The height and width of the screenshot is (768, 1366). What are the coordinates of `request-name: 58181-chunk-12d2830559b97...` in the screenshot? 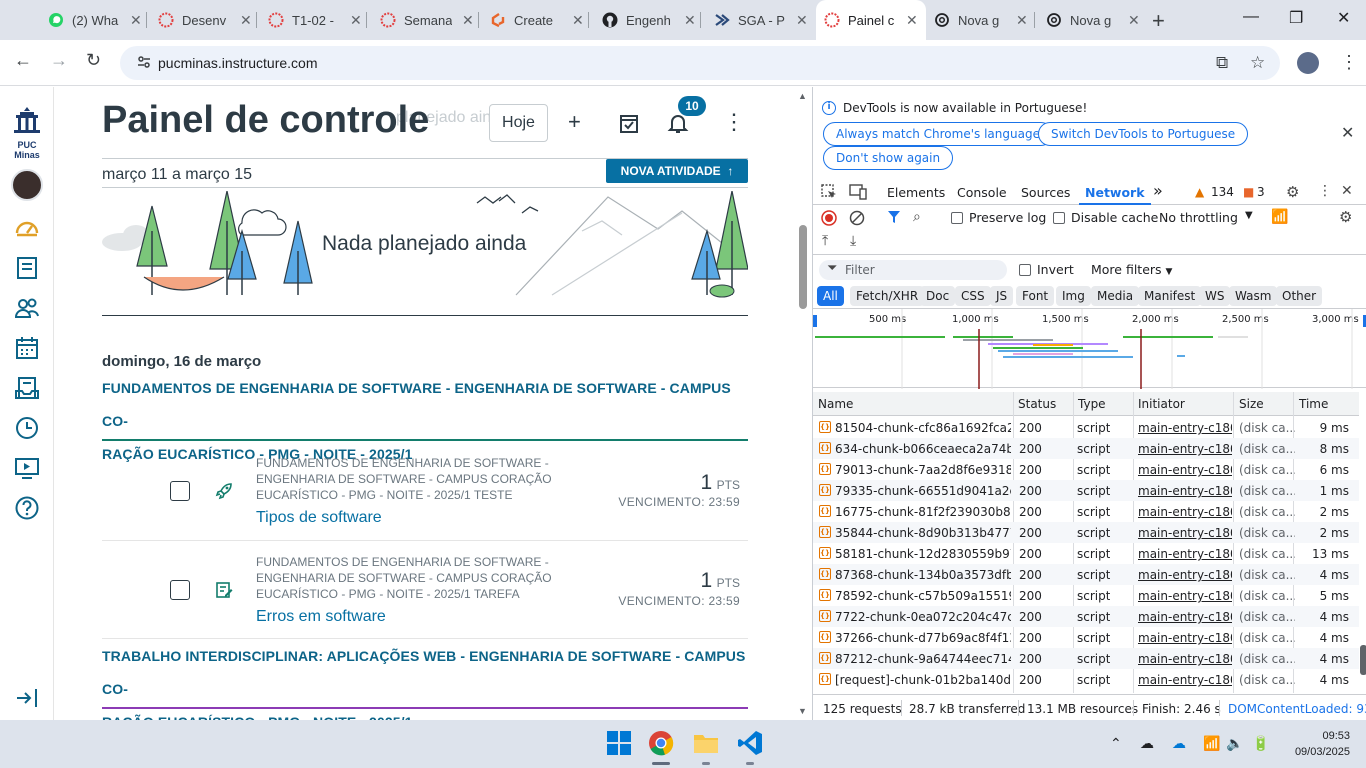 It's located at (923, 554).